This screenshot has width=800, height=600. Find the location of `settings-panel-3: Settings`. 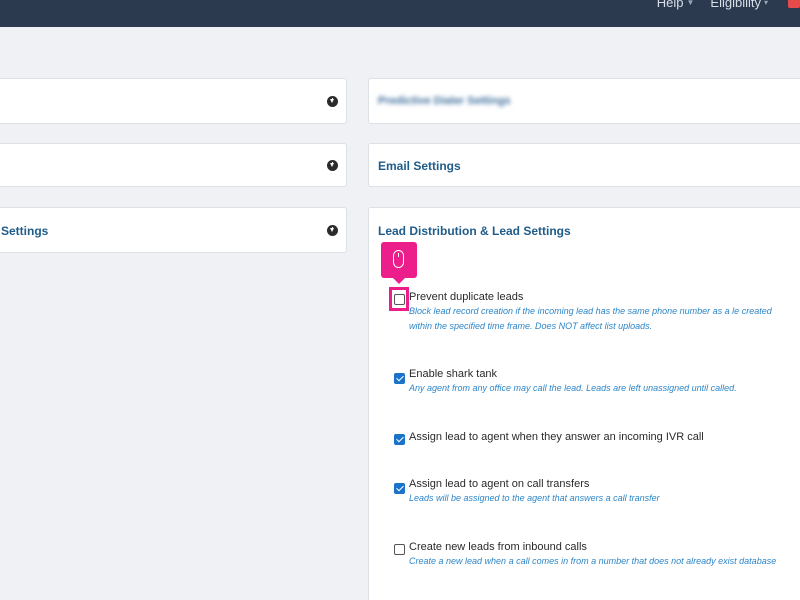

settings-panel-3: Settings is located at coordinates (173, 230).